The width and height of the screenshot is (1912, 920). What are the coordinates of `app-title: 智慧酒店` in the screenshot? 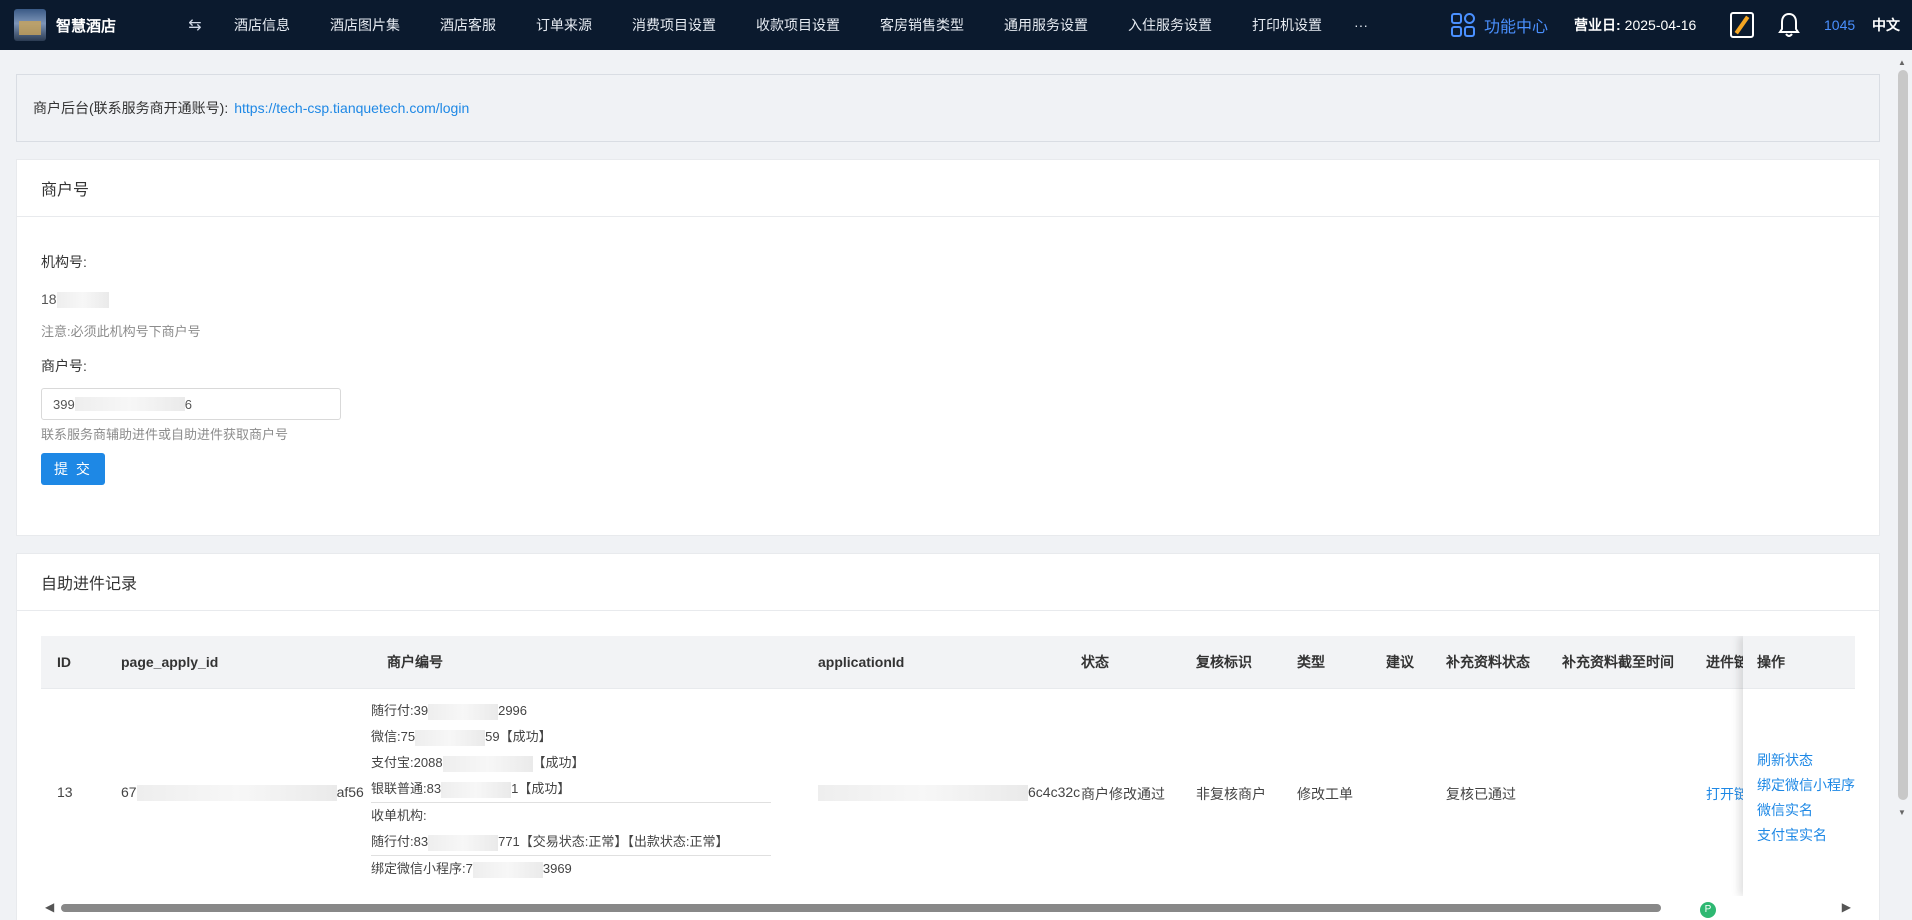 It's located at (86, 26).